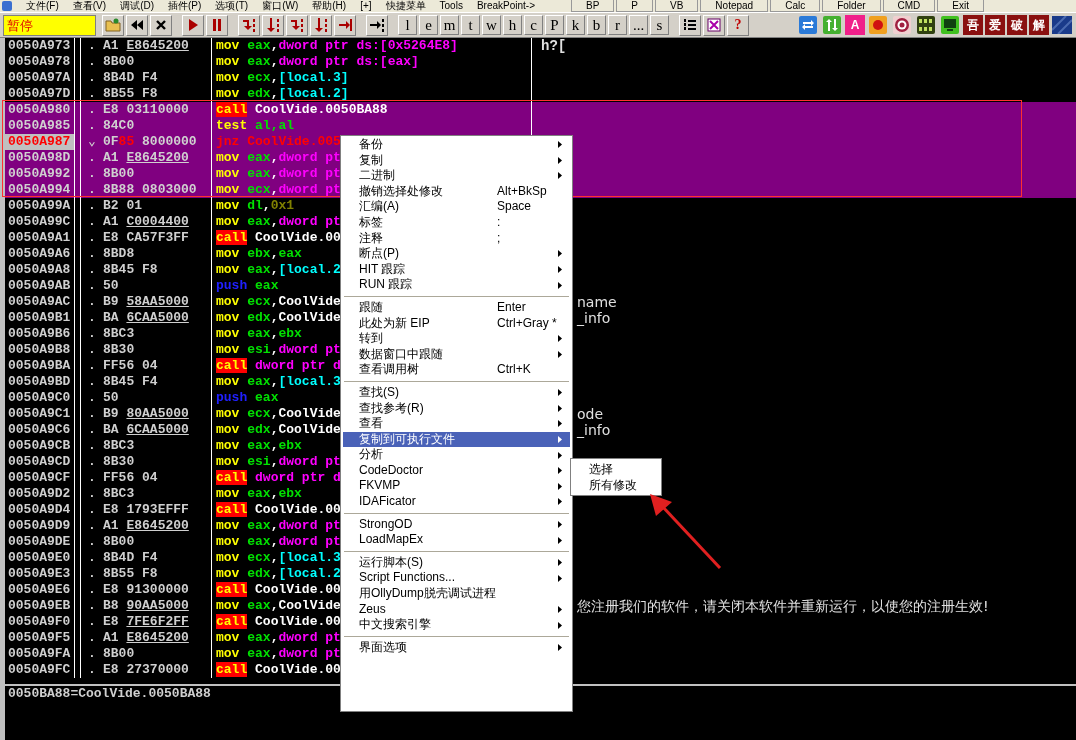 This screenshot has height=740, width=1076. What do you see at coordinates (157, 270) in the screenshot?
I see `hex-cell: 8B45 F8` at bounding box center [157, 270].